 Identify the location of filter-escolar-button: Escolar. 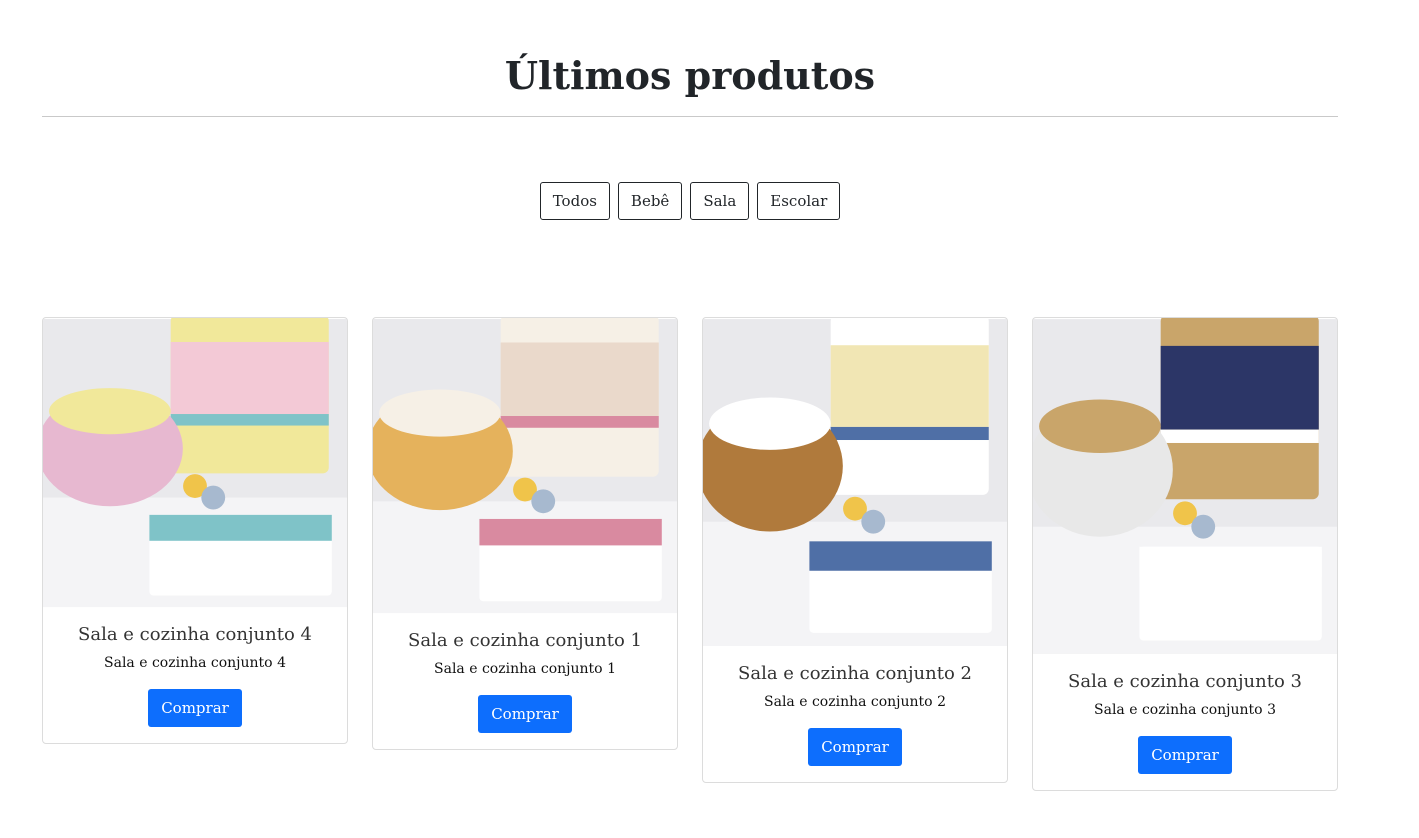
(799, 201).